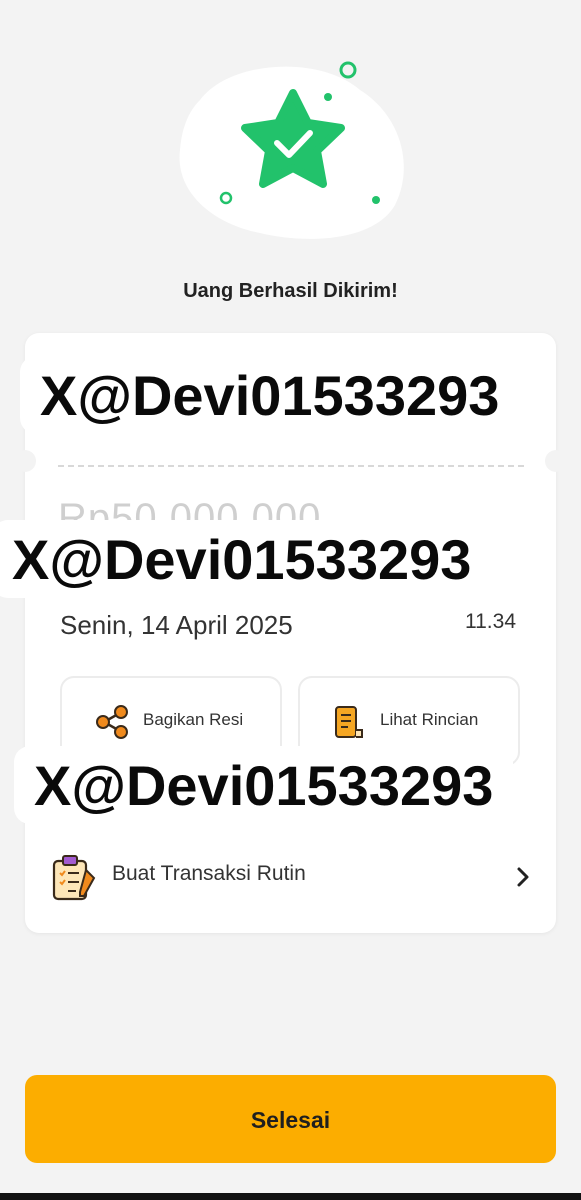  I want to click on done-button: Selesai, so click(290, 1119).